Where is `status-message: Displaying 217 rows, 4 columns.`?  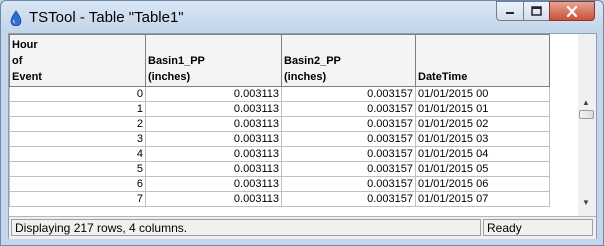
status-message: Displaying 217 rows, 4 columns. is located at coordinates (246, 227).